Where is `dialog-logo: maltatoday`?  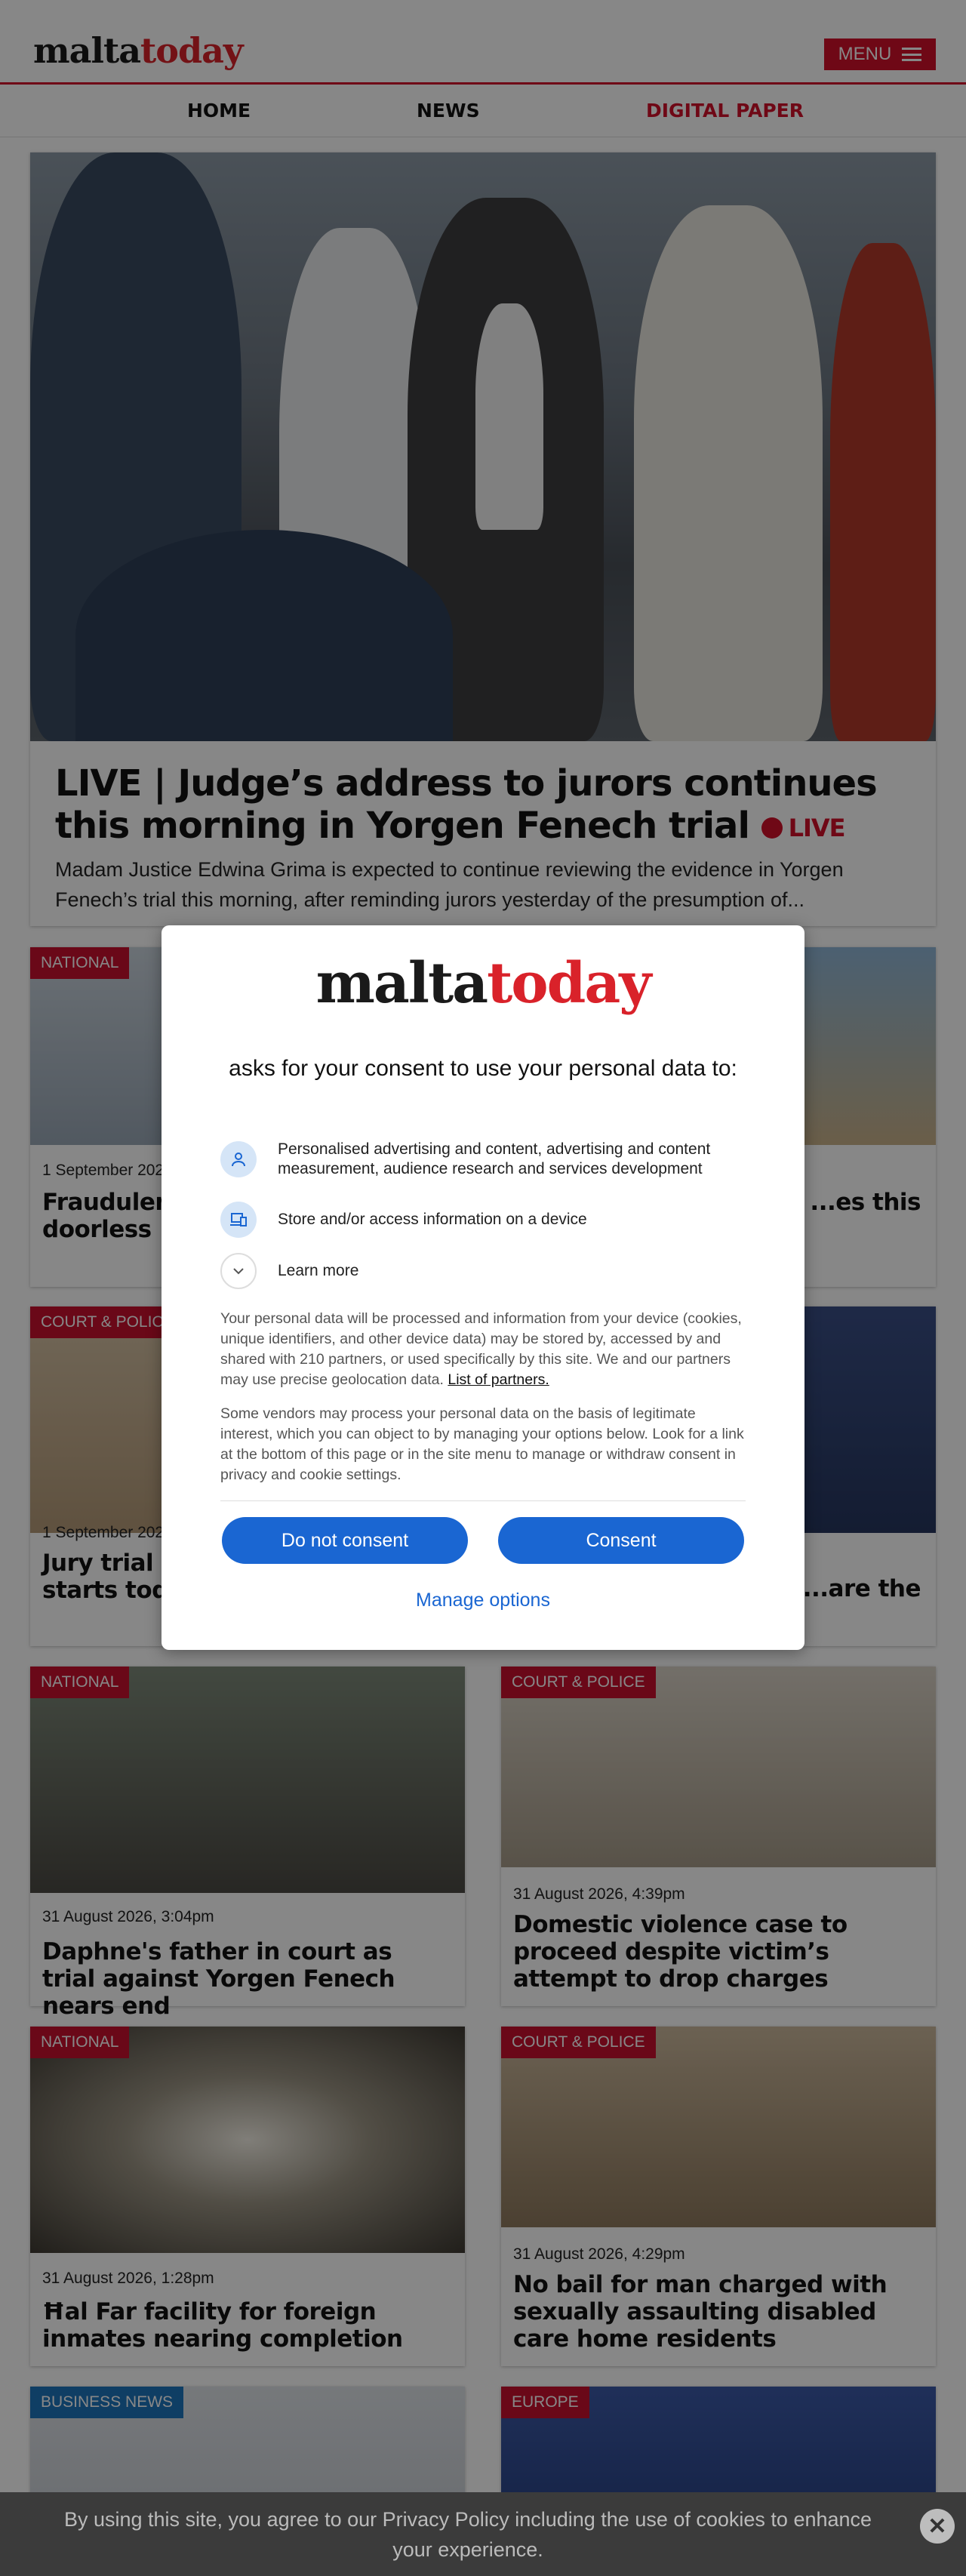 dialog-logo: maltatoday is located at coordinates (483, 983).